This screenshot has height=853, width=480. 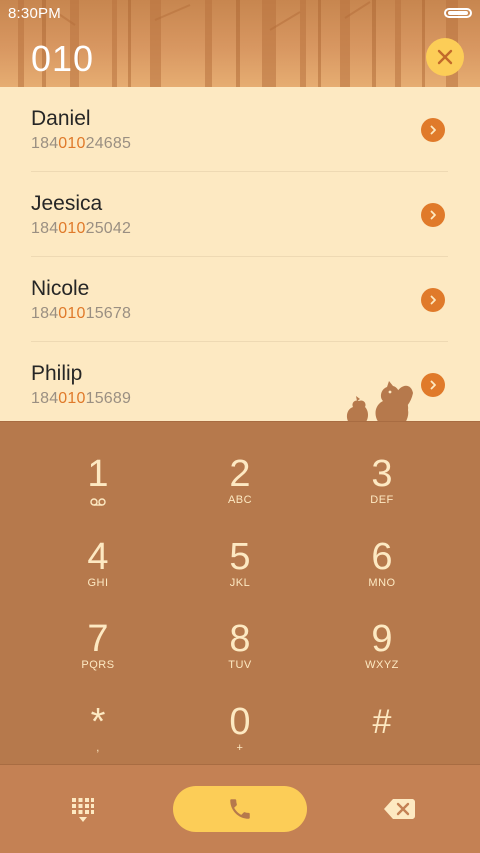 What do you see at coordinates (98, 639) in the screenshot?
I see `key-digit: 7` at bounding box center [98, 639].